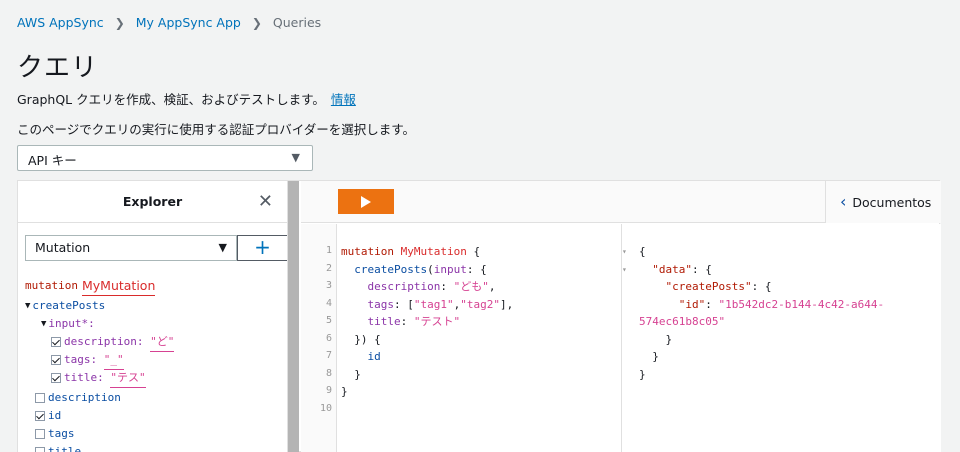 The width and height of the screenshot is (960, 452). I want to click on line-number: 8, so click(328, 373).